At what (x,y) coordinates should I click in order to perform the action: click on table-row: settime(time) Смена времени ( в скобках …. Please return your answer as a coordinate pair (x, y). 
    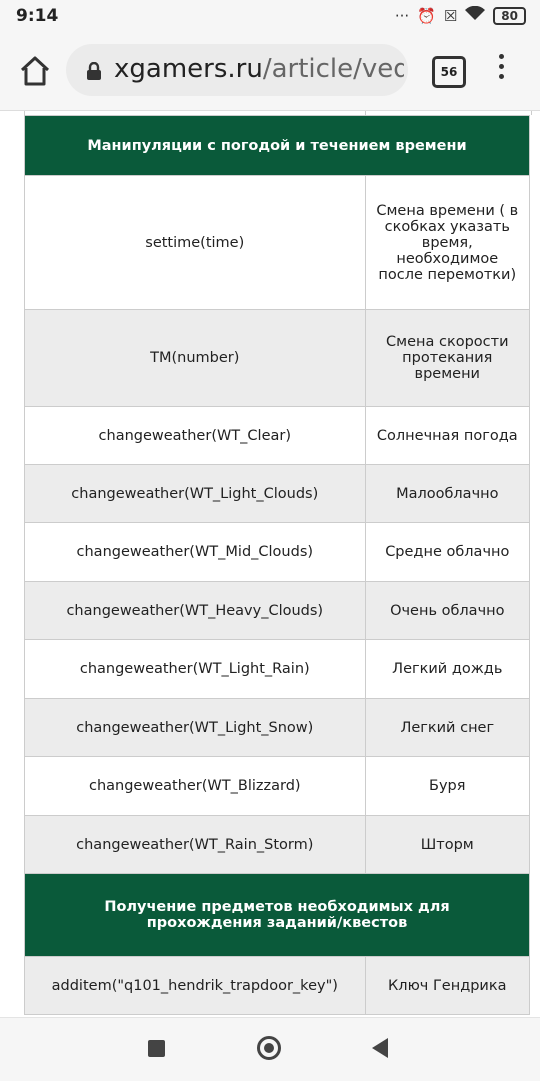
    Looking at the image, I should click on (277, 242).